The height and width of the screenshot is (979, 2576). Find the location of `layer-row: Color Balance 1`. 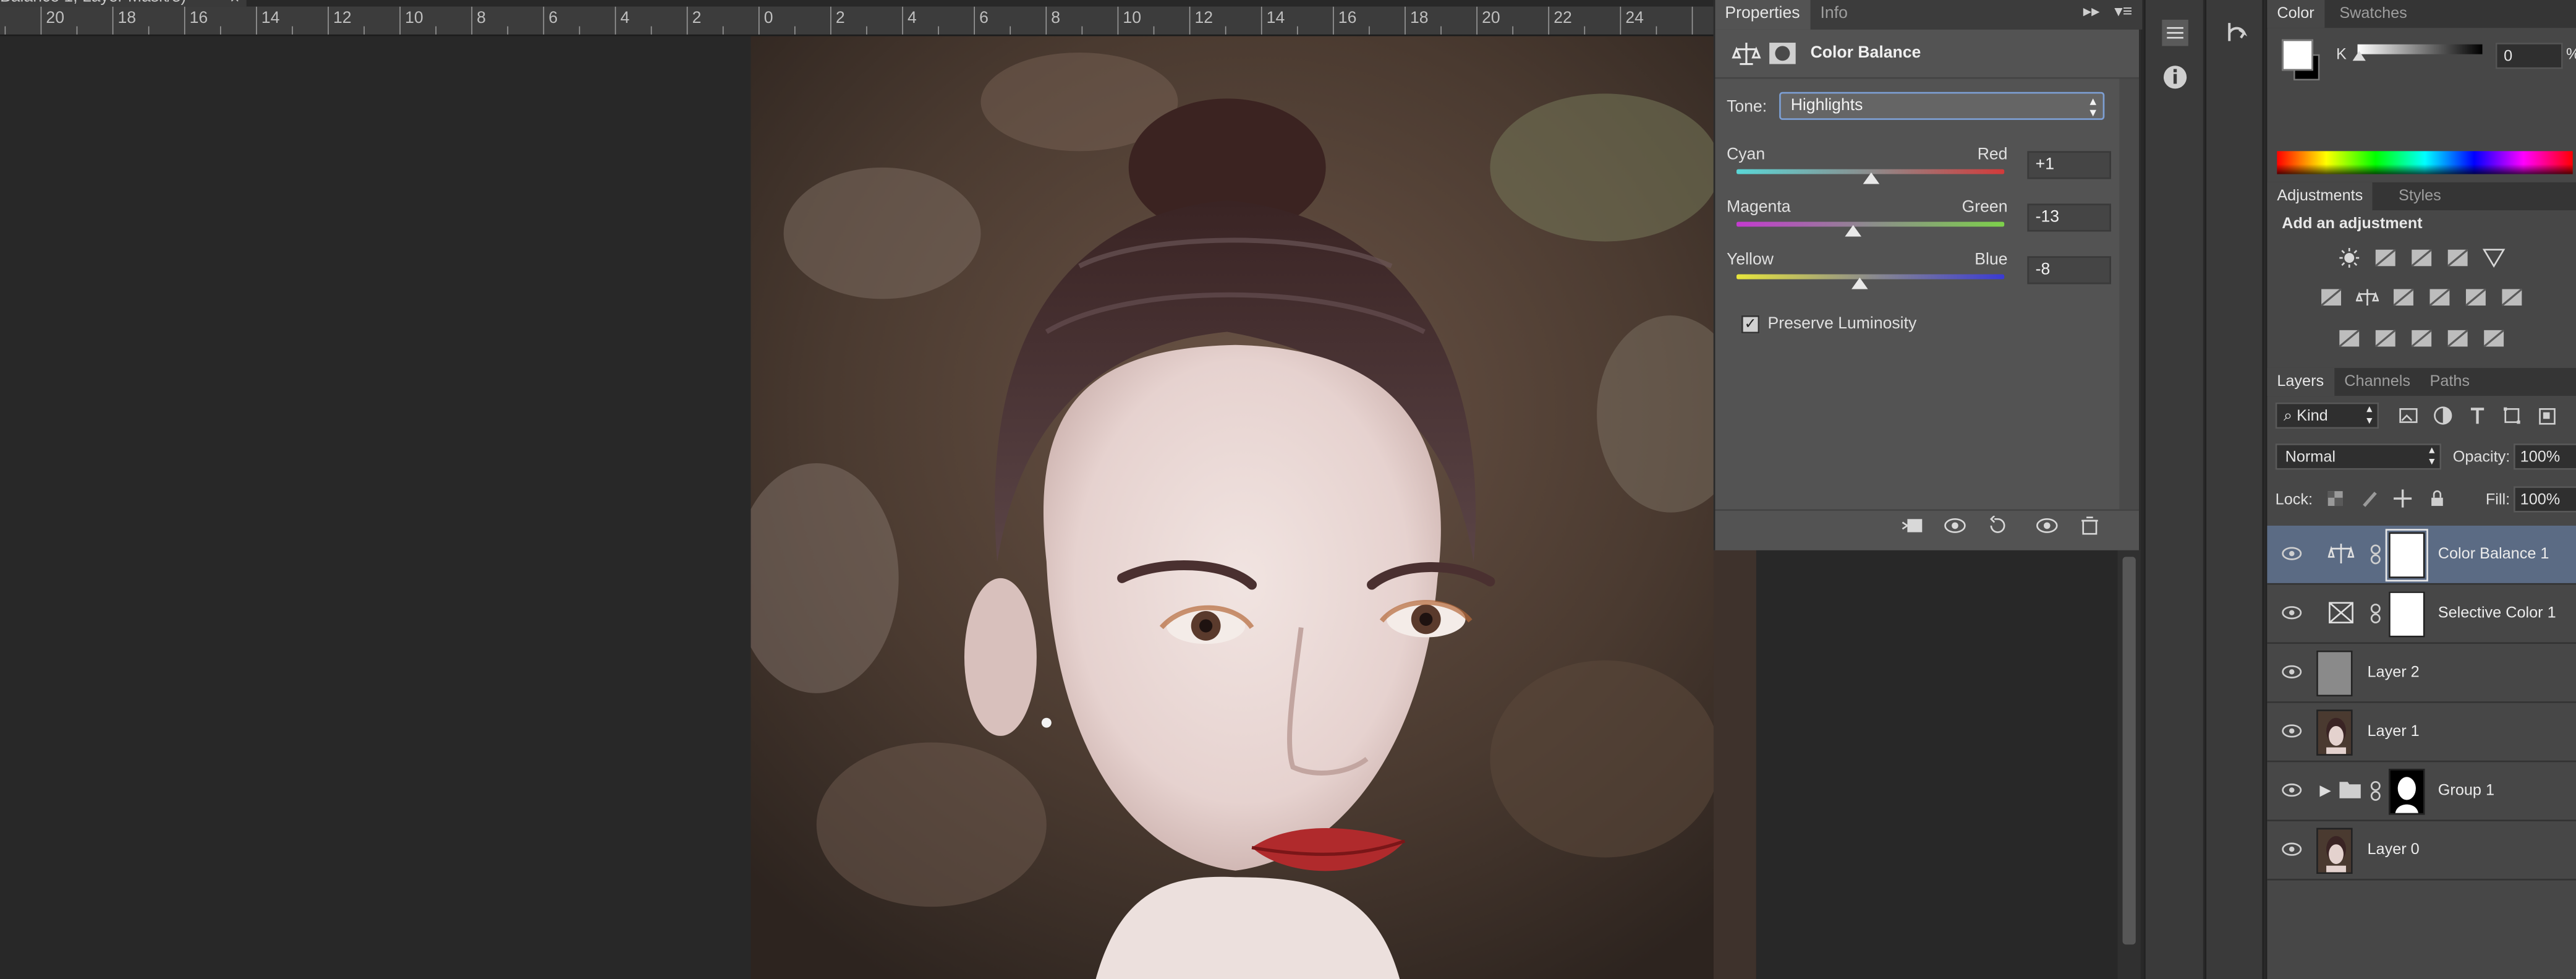

layer-row: Color Balance 1 is located at coordinates (2421, 555).